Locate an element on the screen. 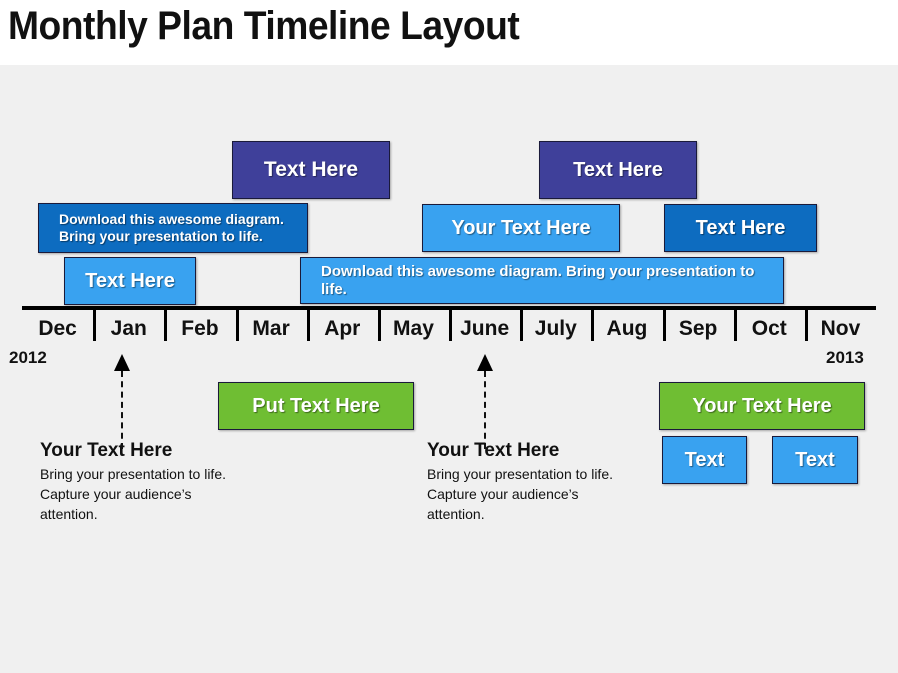 This screenshot has height=673, width=898. month-cell-dec: Dec is located at coordinates (57, 329).